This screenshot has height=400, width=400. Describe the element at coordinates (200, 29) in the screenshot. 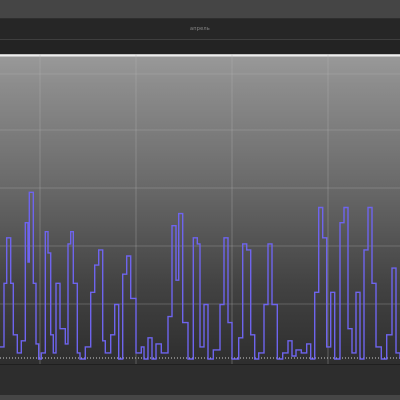

I see `chart-title: апрель` at that location.